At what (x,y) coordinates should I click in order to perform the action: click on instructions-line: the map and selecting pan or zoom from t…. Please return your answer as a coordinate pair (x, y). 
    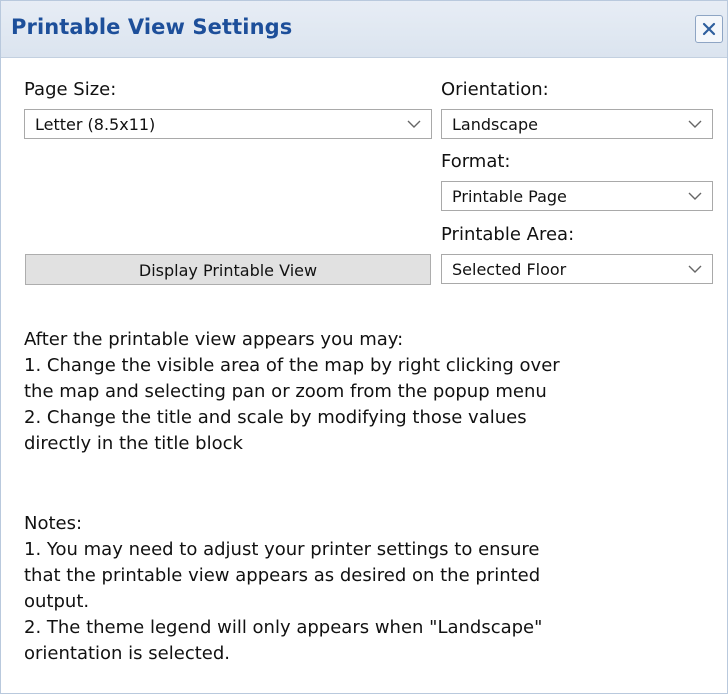
    Looking at the image, I should click on (285, 391).